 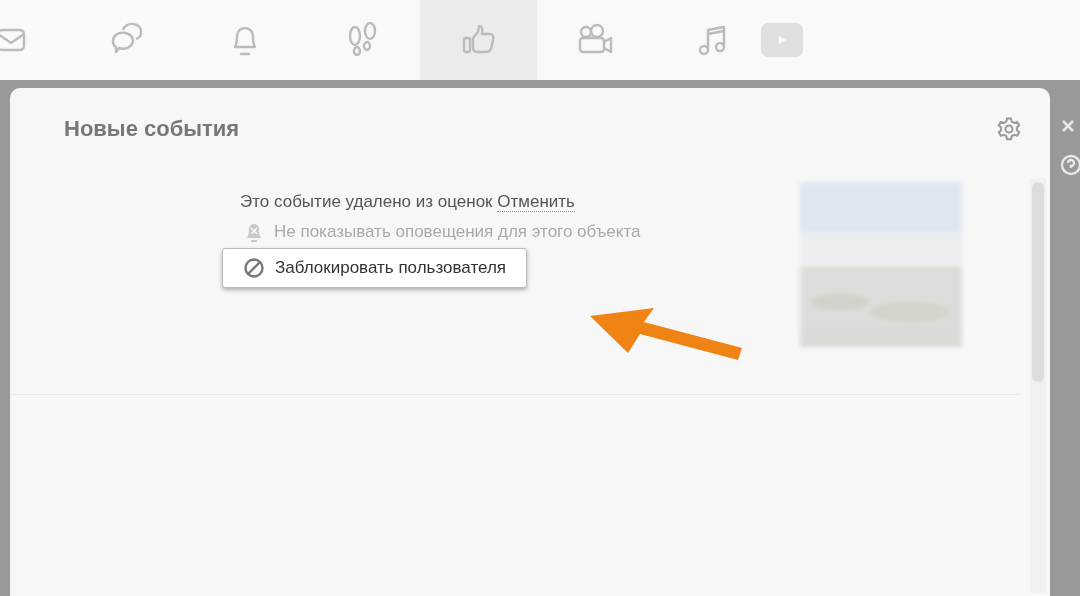 I want to click on block-icon, so click(x=254, y=268).